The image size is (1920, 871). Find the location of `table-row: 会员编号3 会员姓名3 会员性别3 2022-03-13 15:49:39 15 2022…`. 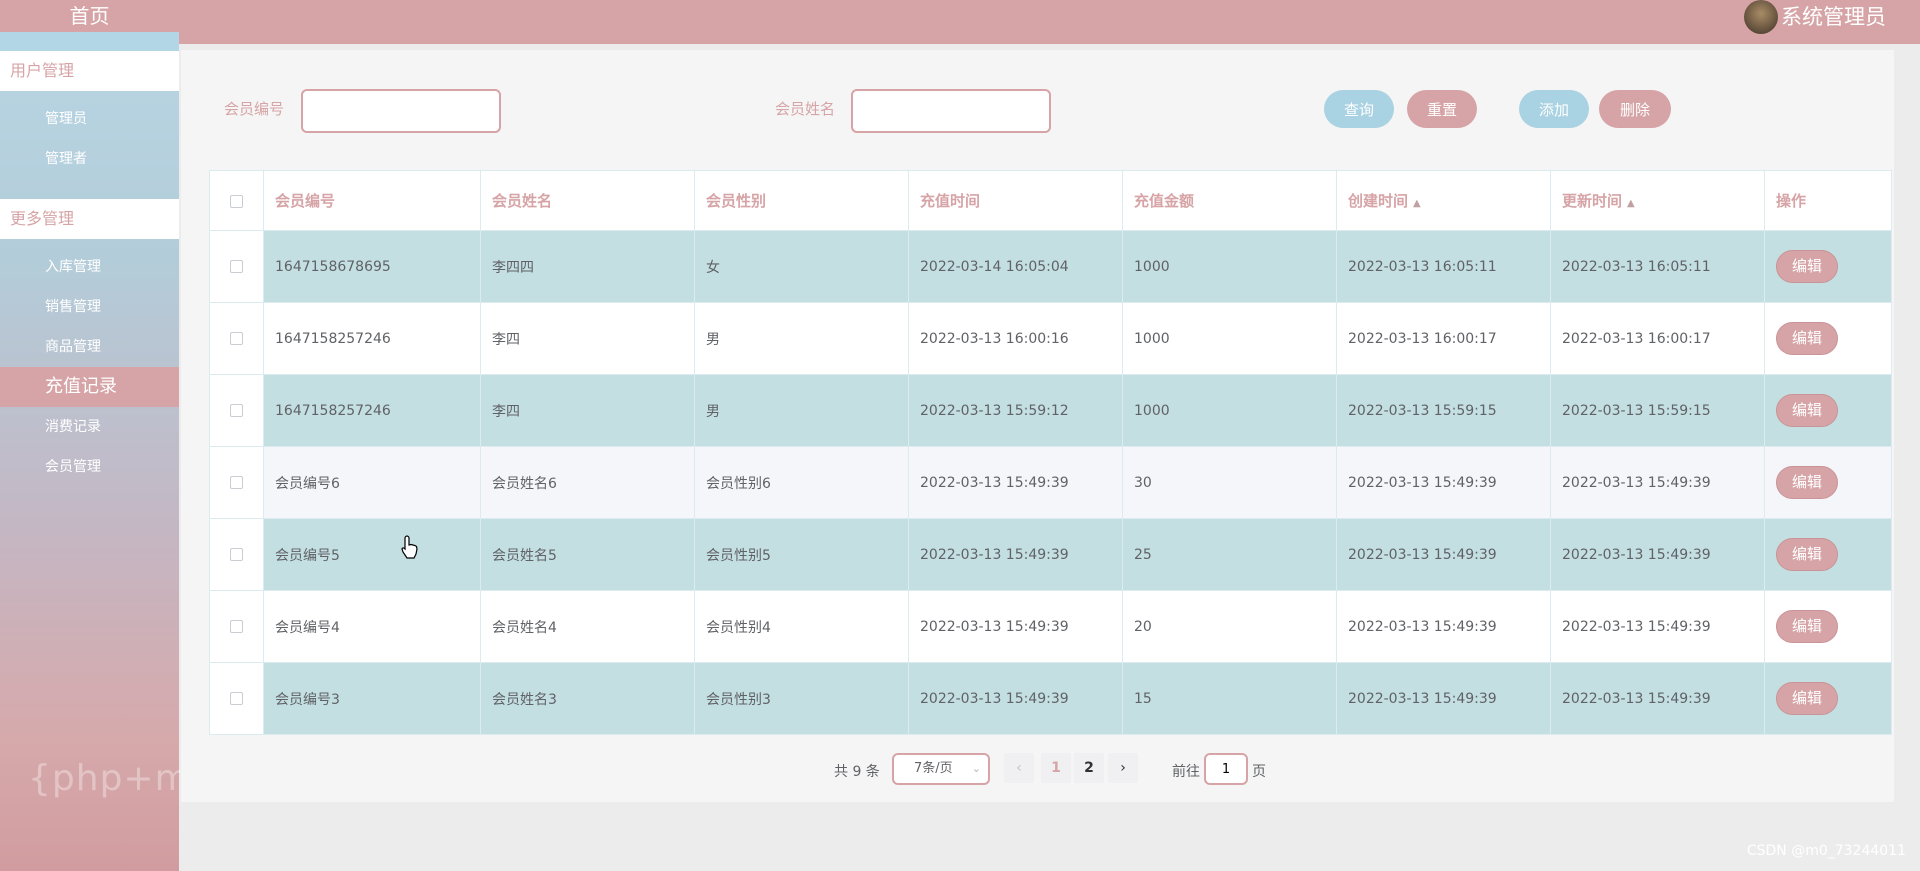

table-row: 会员编号3 会员姓名3 会员性别3 2022-03-13 15:49:39 15 2022… is located at coordinates (1050, 698).